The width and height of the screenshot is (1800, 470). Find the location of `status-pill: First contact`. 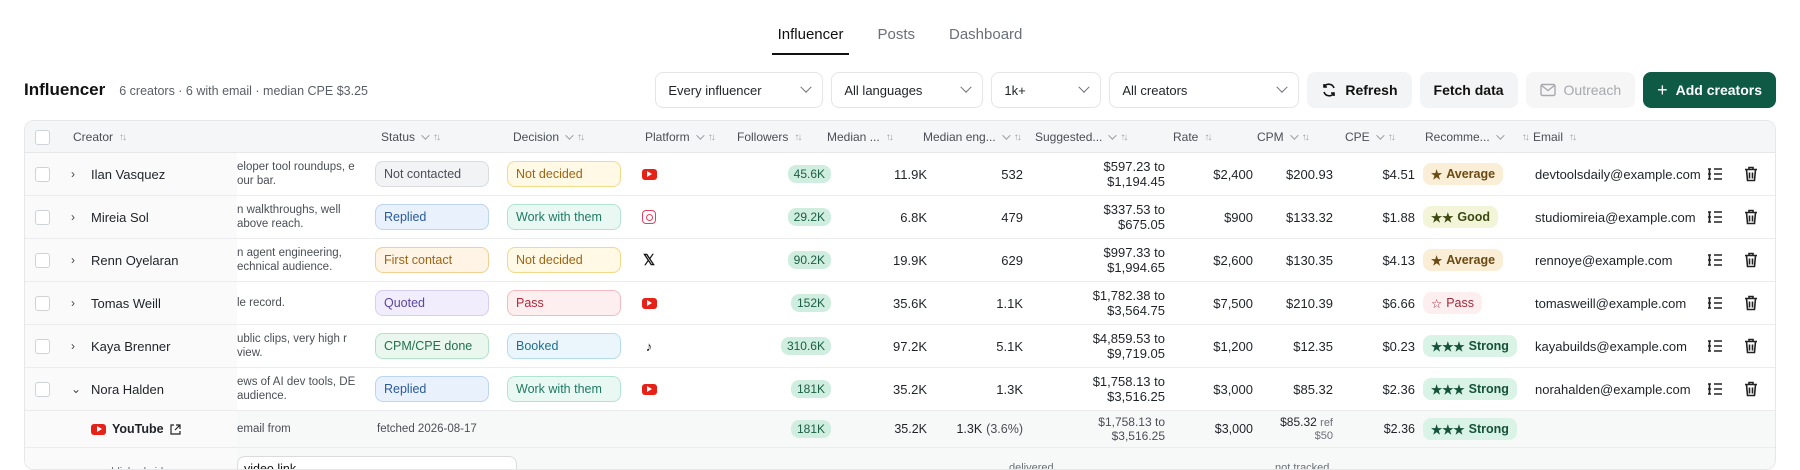

status-pill: First contact is located at coordinates (432, 260).